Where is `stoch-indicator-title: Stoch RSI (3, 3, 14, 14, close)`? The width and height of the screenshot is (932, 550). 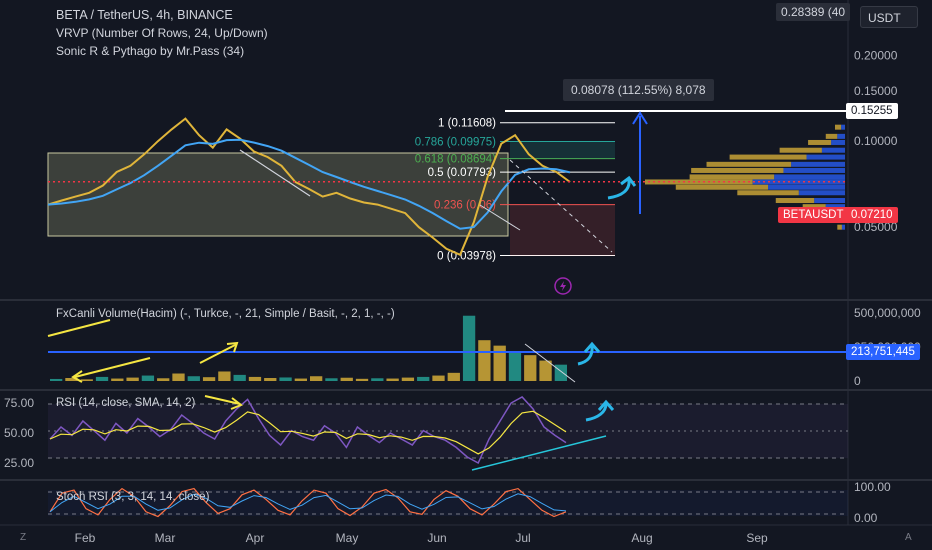 stoch-indicator-title: Stoch RSI (3, 3, 14, 14, close) is located at coordinates (132, 497).